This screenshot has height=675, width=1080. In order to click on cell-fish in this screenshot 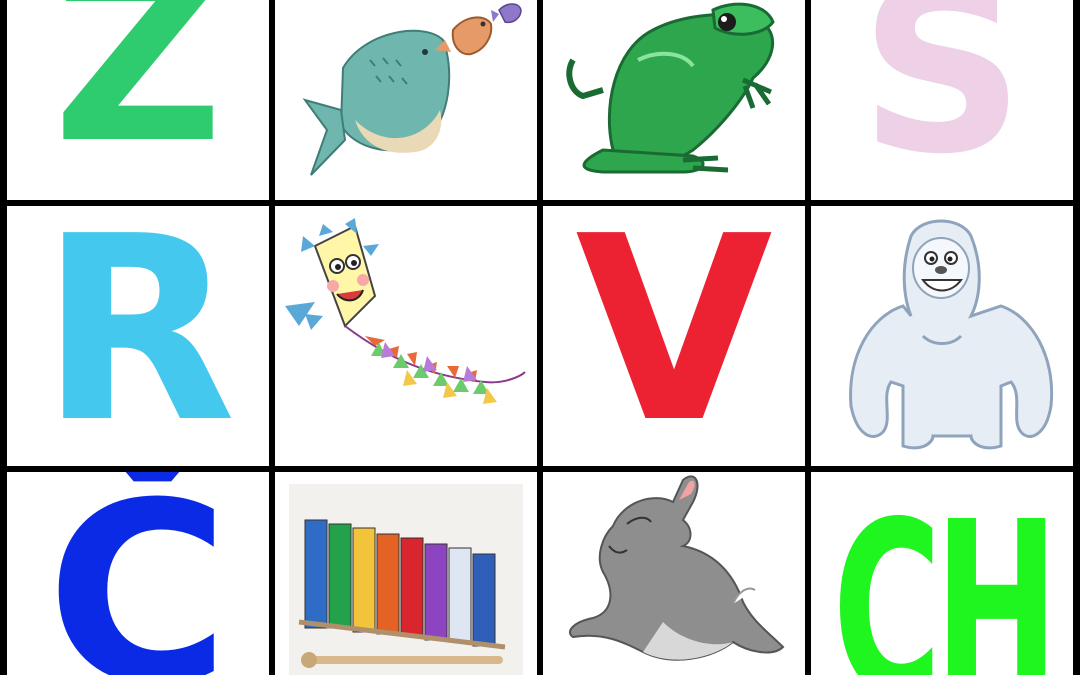, I will do `click(406, 100)`.